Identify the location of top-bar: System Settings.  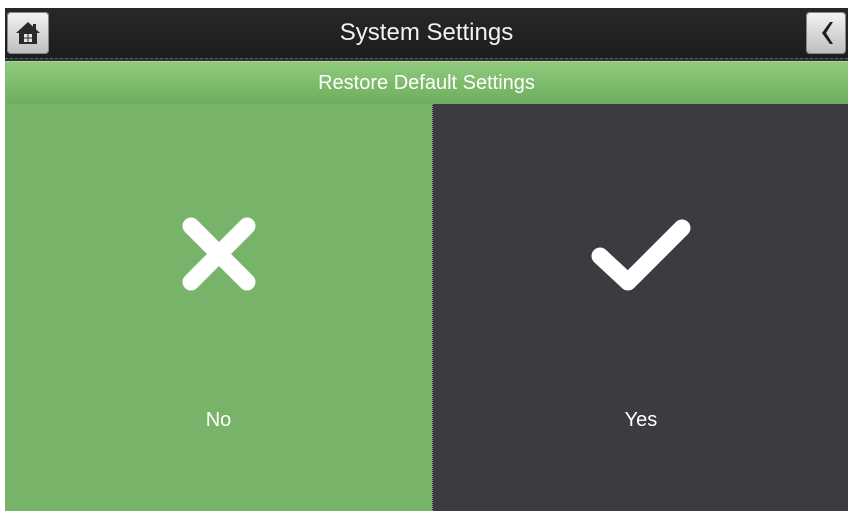
(426, 33).